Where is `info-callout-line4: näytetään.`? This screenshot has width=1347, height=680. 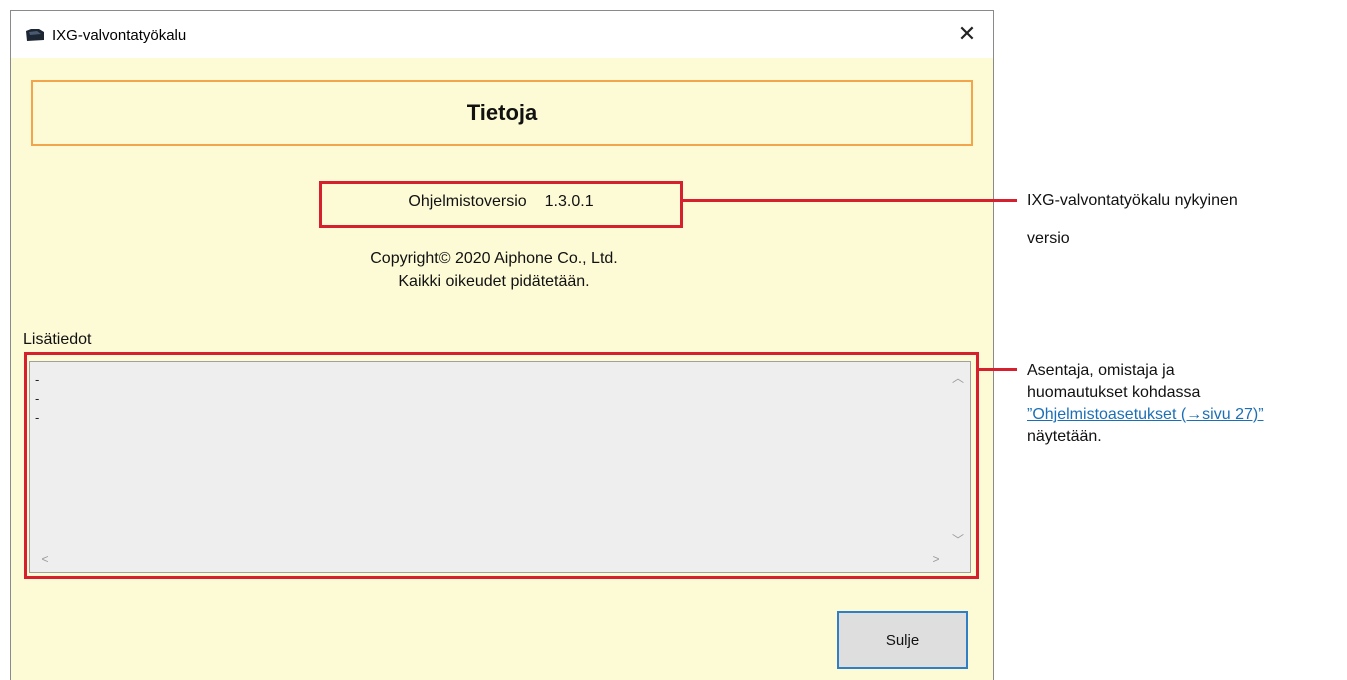
info-callout-line4: näytetään. is located at coordinates (1064, 436).